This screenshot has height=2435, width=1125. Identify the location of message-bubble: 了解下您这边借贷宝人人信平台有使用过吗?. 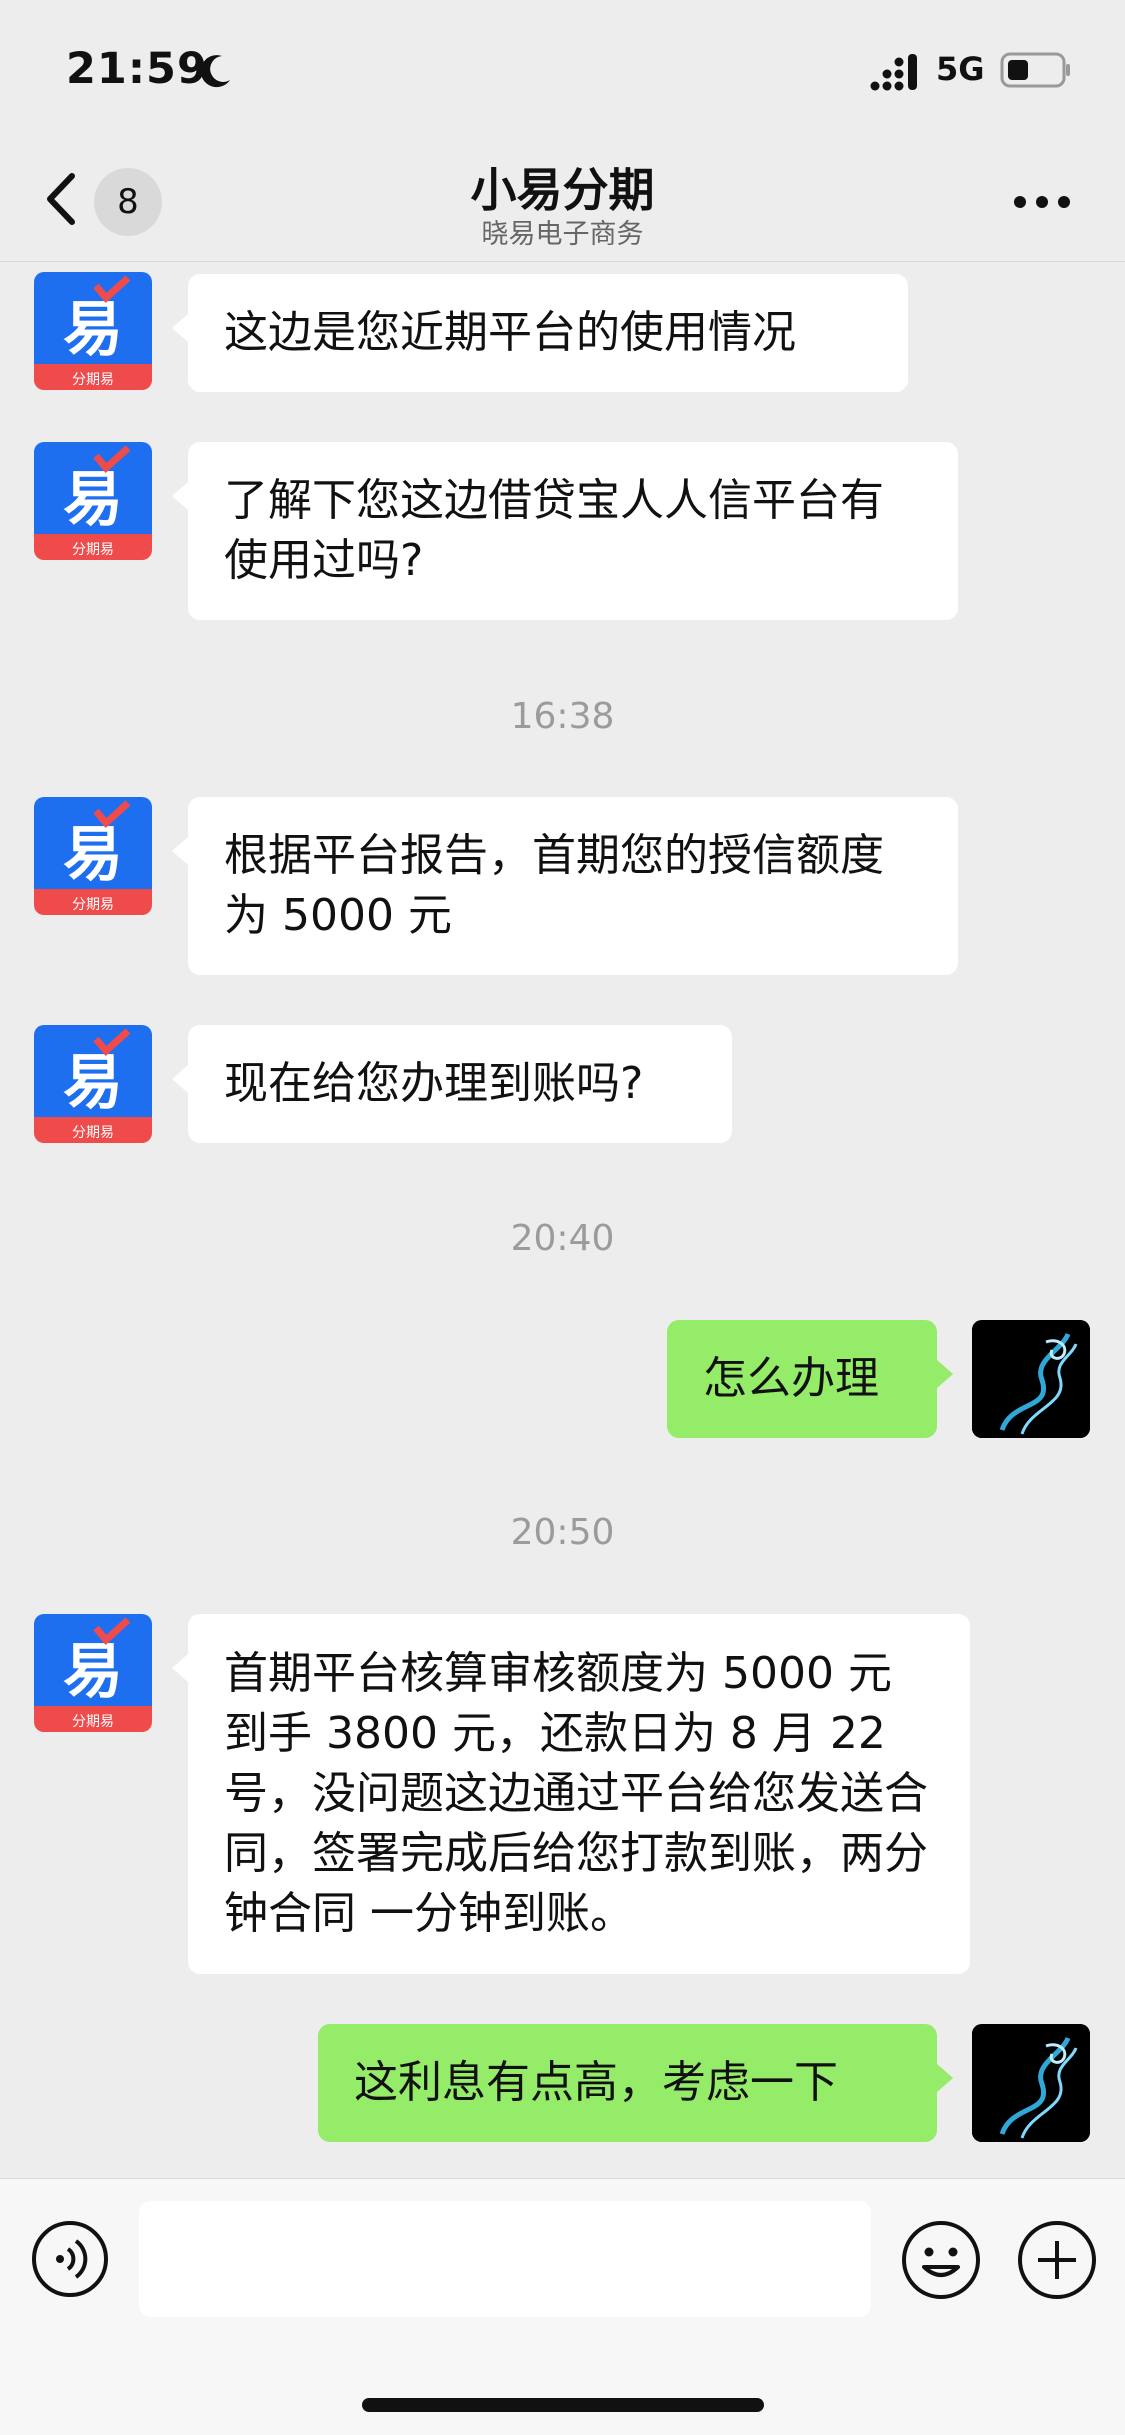
(565, 531).